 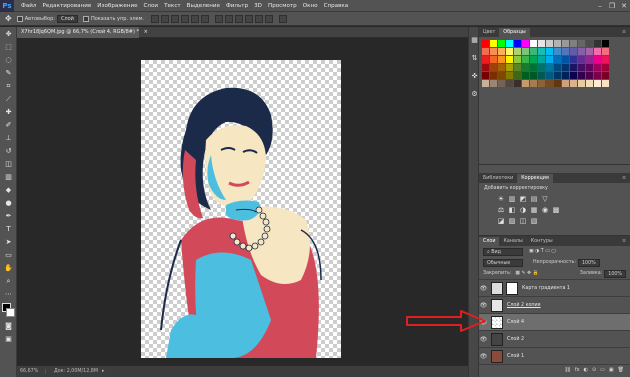 I want to click on adjustments-panel-icon: ⇅, so click(x=474, y=58).